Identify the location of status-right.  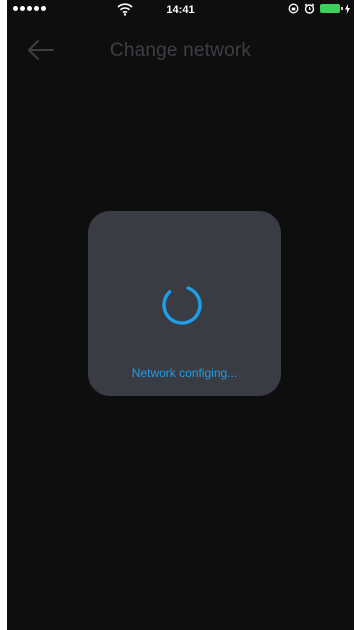
(319, 8).